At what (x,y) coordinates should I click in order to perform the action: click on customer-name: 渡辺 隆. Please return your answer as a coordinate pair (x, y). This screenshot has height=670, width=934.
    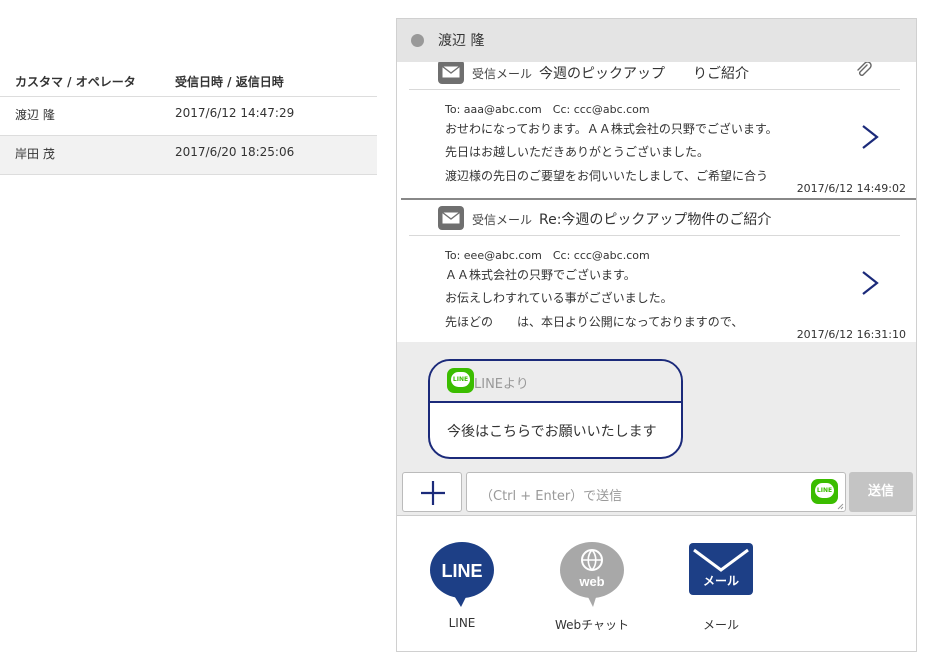
    Looking at the image, I should click on (35, 115).